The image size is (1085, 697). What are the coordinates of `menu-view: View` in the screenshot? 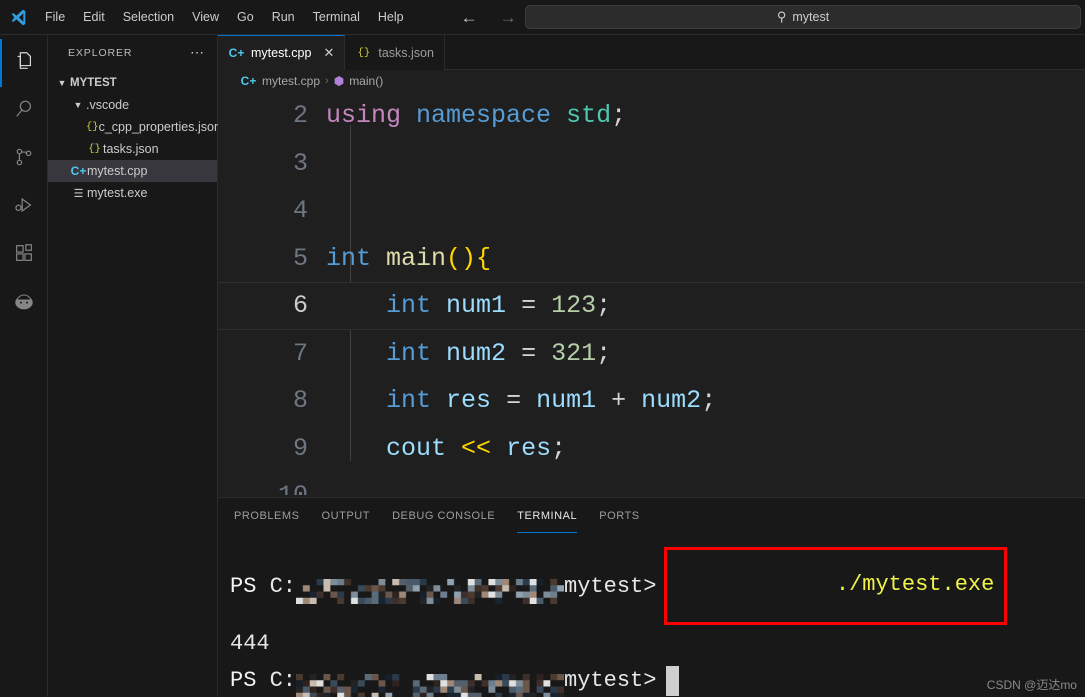 It's located at (205, 17).